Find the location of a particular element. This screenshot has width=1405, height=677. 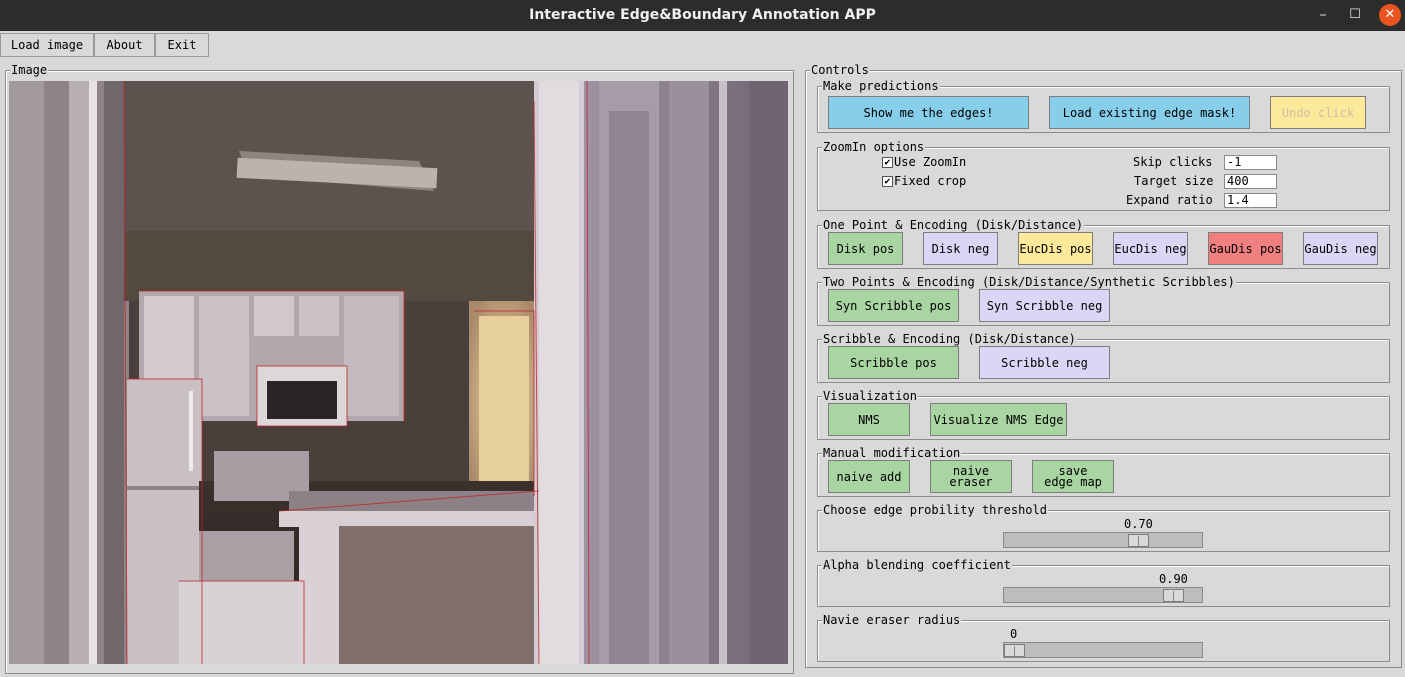

controls-frame-title: Controls is located at coordinates (840, 70).